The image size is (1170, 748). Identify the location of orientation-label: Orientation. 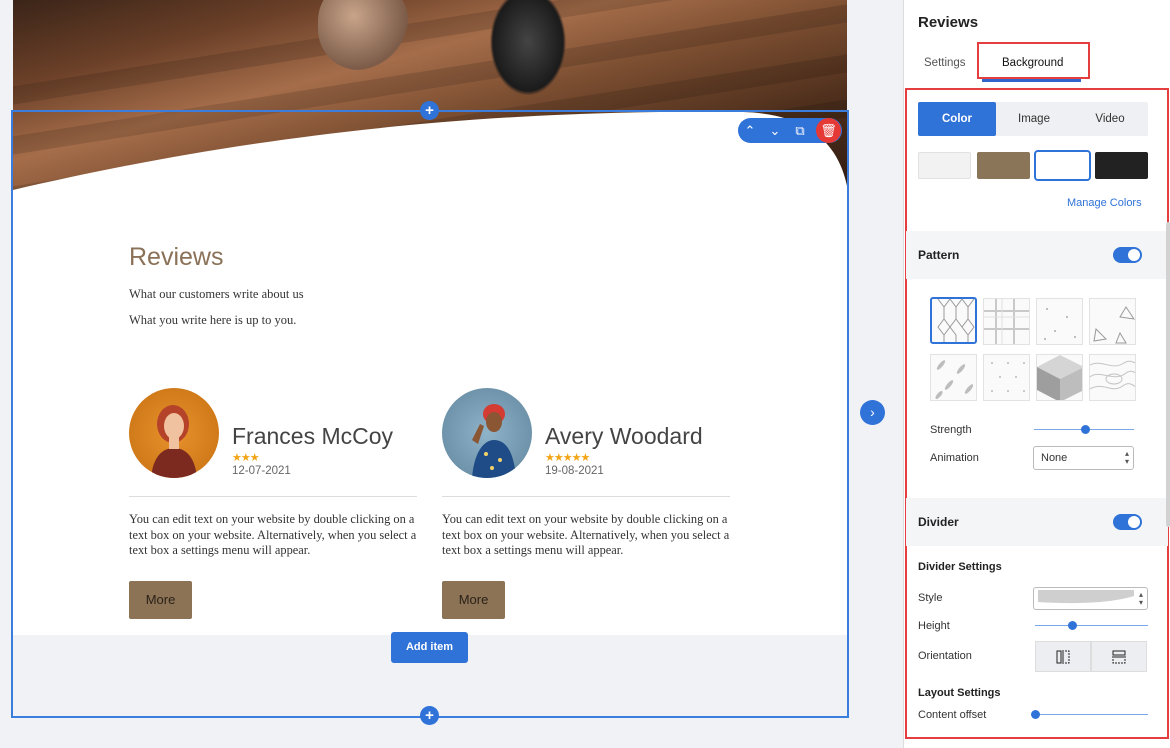
(945, 656).